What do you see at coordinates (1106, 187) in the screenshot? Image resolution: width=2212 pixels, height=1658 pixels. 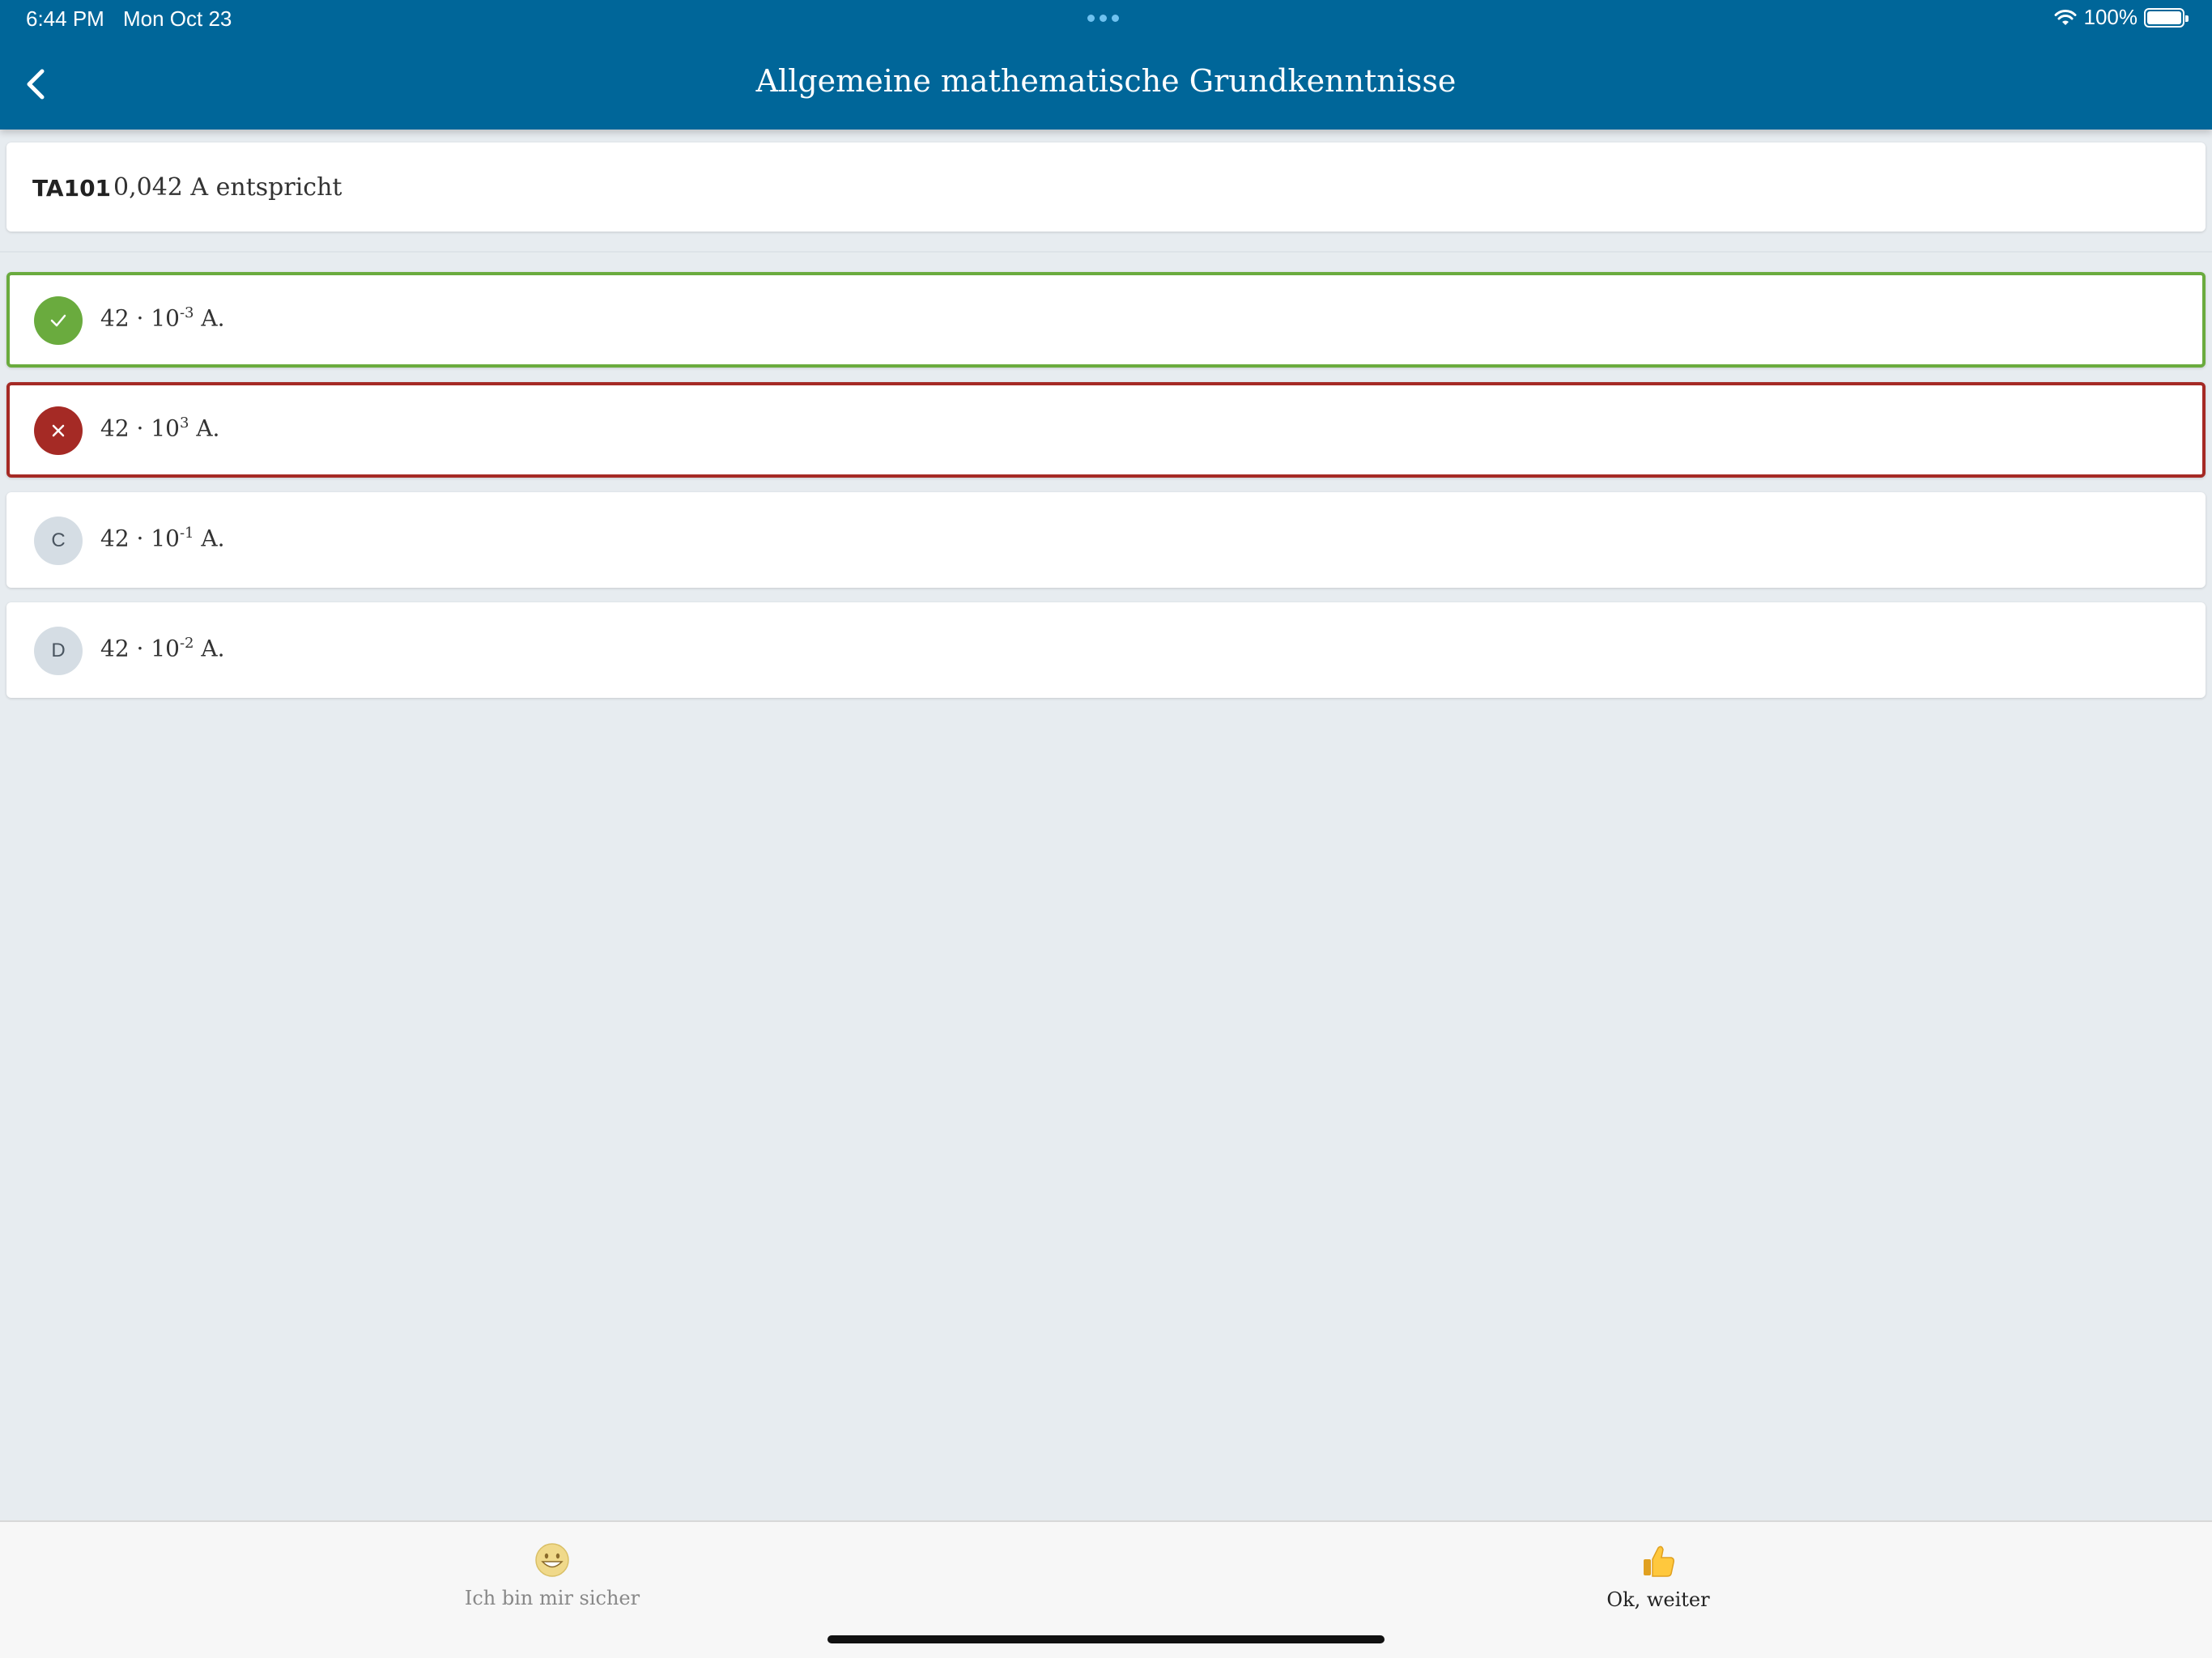 I see `question-card: TA101 0,042 A entspricht` at bounding box center [1106, 187].